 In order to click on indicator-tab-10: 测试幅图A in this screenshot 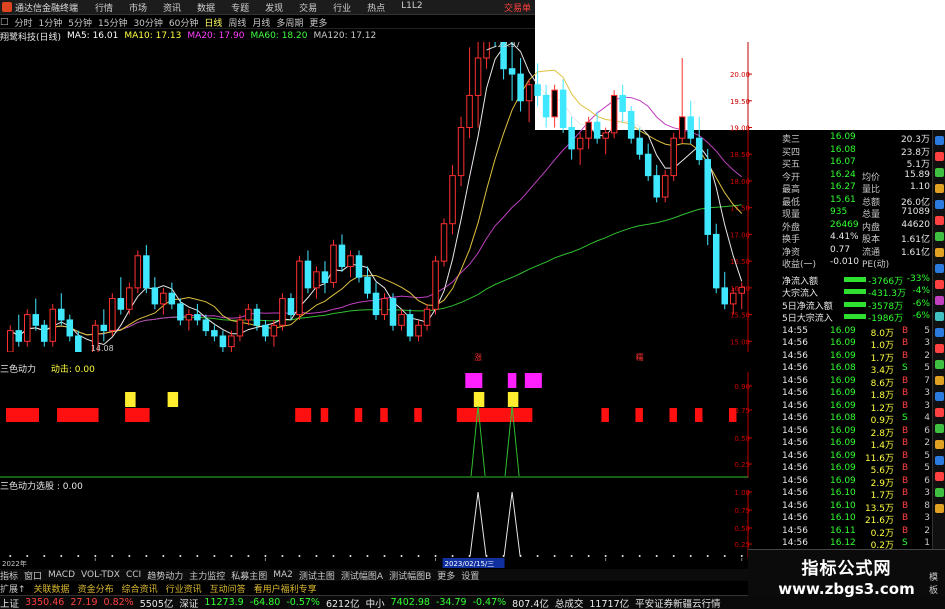, I will do `click(362, 575)`.